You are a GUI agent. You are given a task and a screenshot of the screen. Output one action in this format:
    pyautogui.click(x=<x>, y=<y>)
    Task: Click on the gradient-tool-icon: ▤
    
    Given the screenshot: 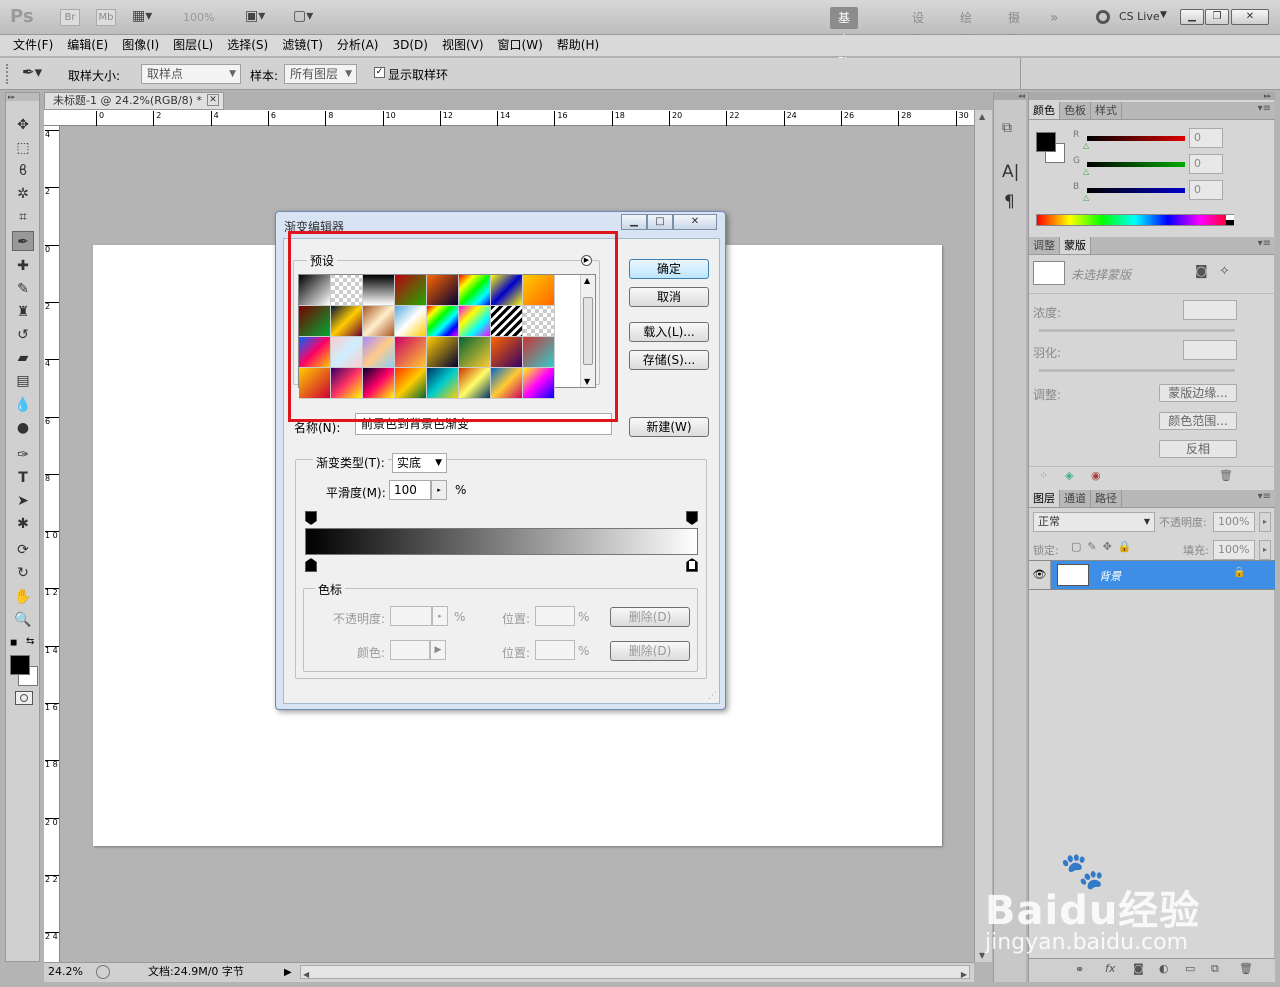 What is the action you would take?
    pyautogui.click(x=23, y=381)
    